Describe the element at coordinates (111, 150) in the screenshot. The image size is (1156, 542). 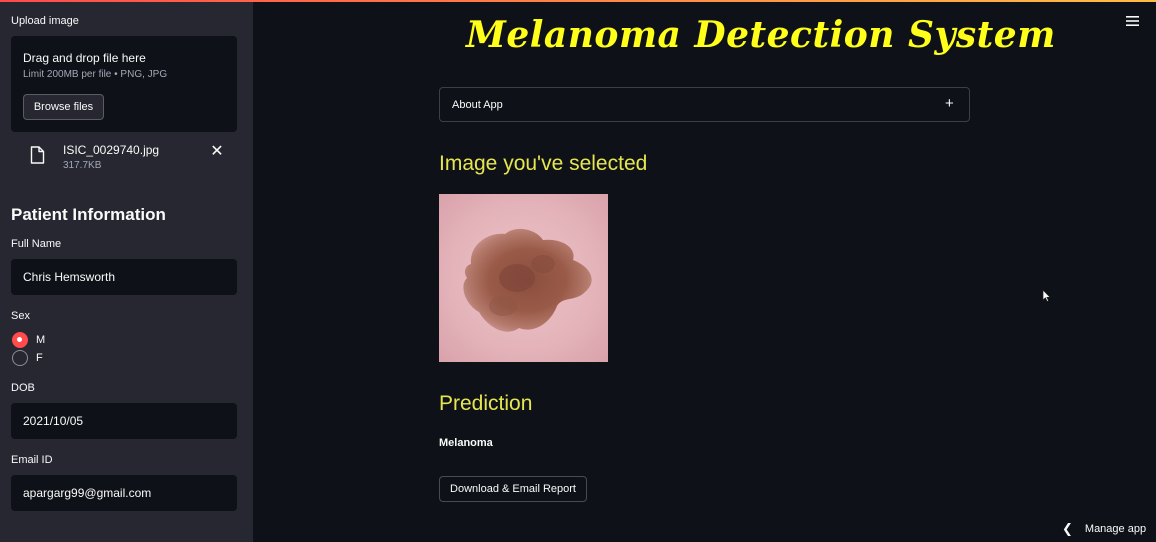
I see `uploaded-file-name: ISIC_0029740.jpg` at that location.